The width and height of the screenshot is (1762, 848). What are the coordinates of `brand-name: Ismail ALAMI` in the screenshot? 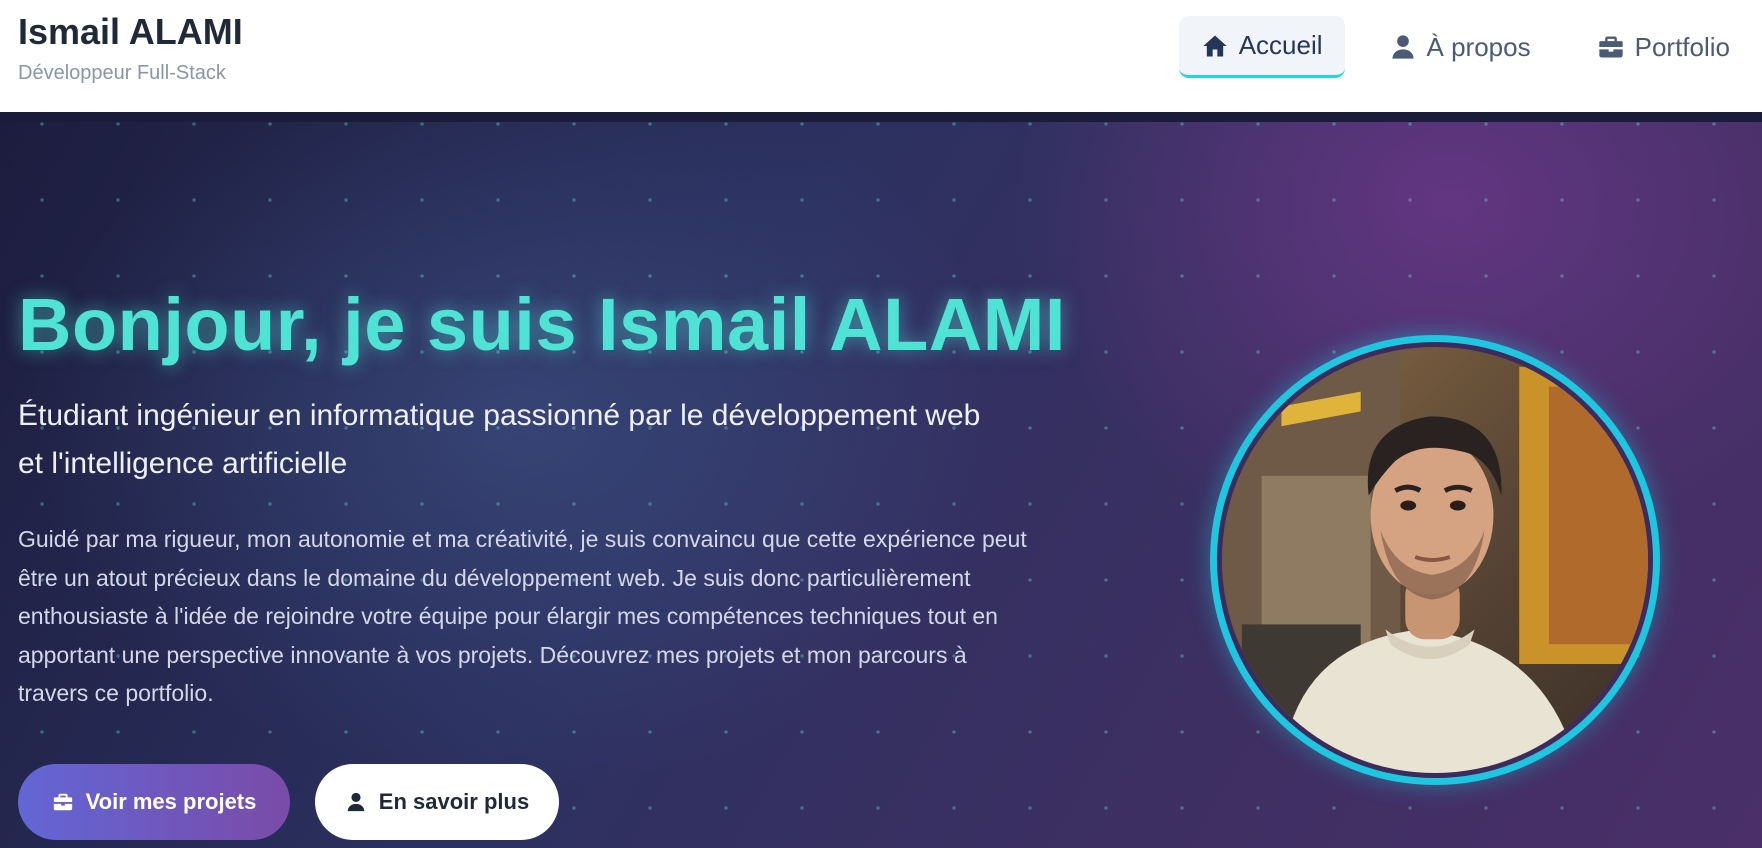 It's located at (130, 31).